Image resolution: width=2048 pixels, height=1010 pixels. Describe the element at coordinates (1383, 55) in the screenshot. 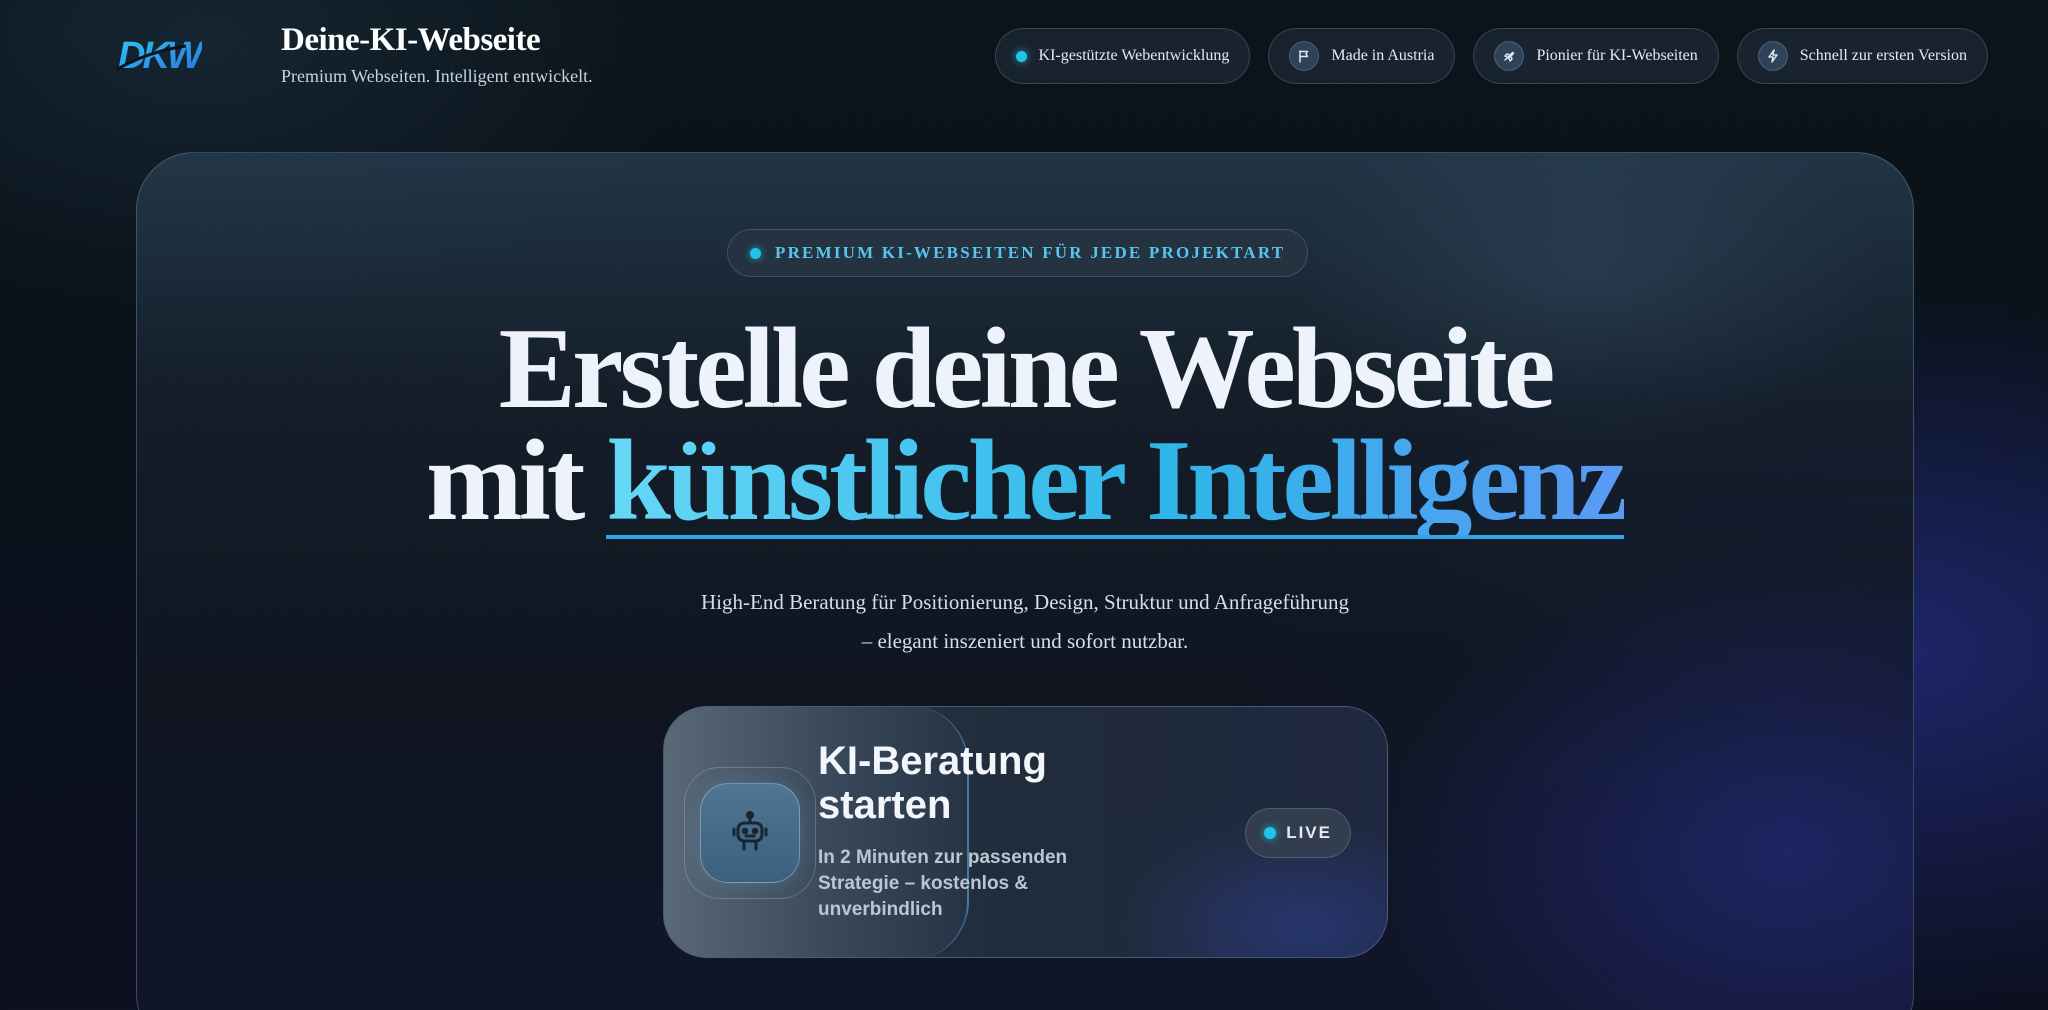

I see `pill-label: Made in Austria` at that location.